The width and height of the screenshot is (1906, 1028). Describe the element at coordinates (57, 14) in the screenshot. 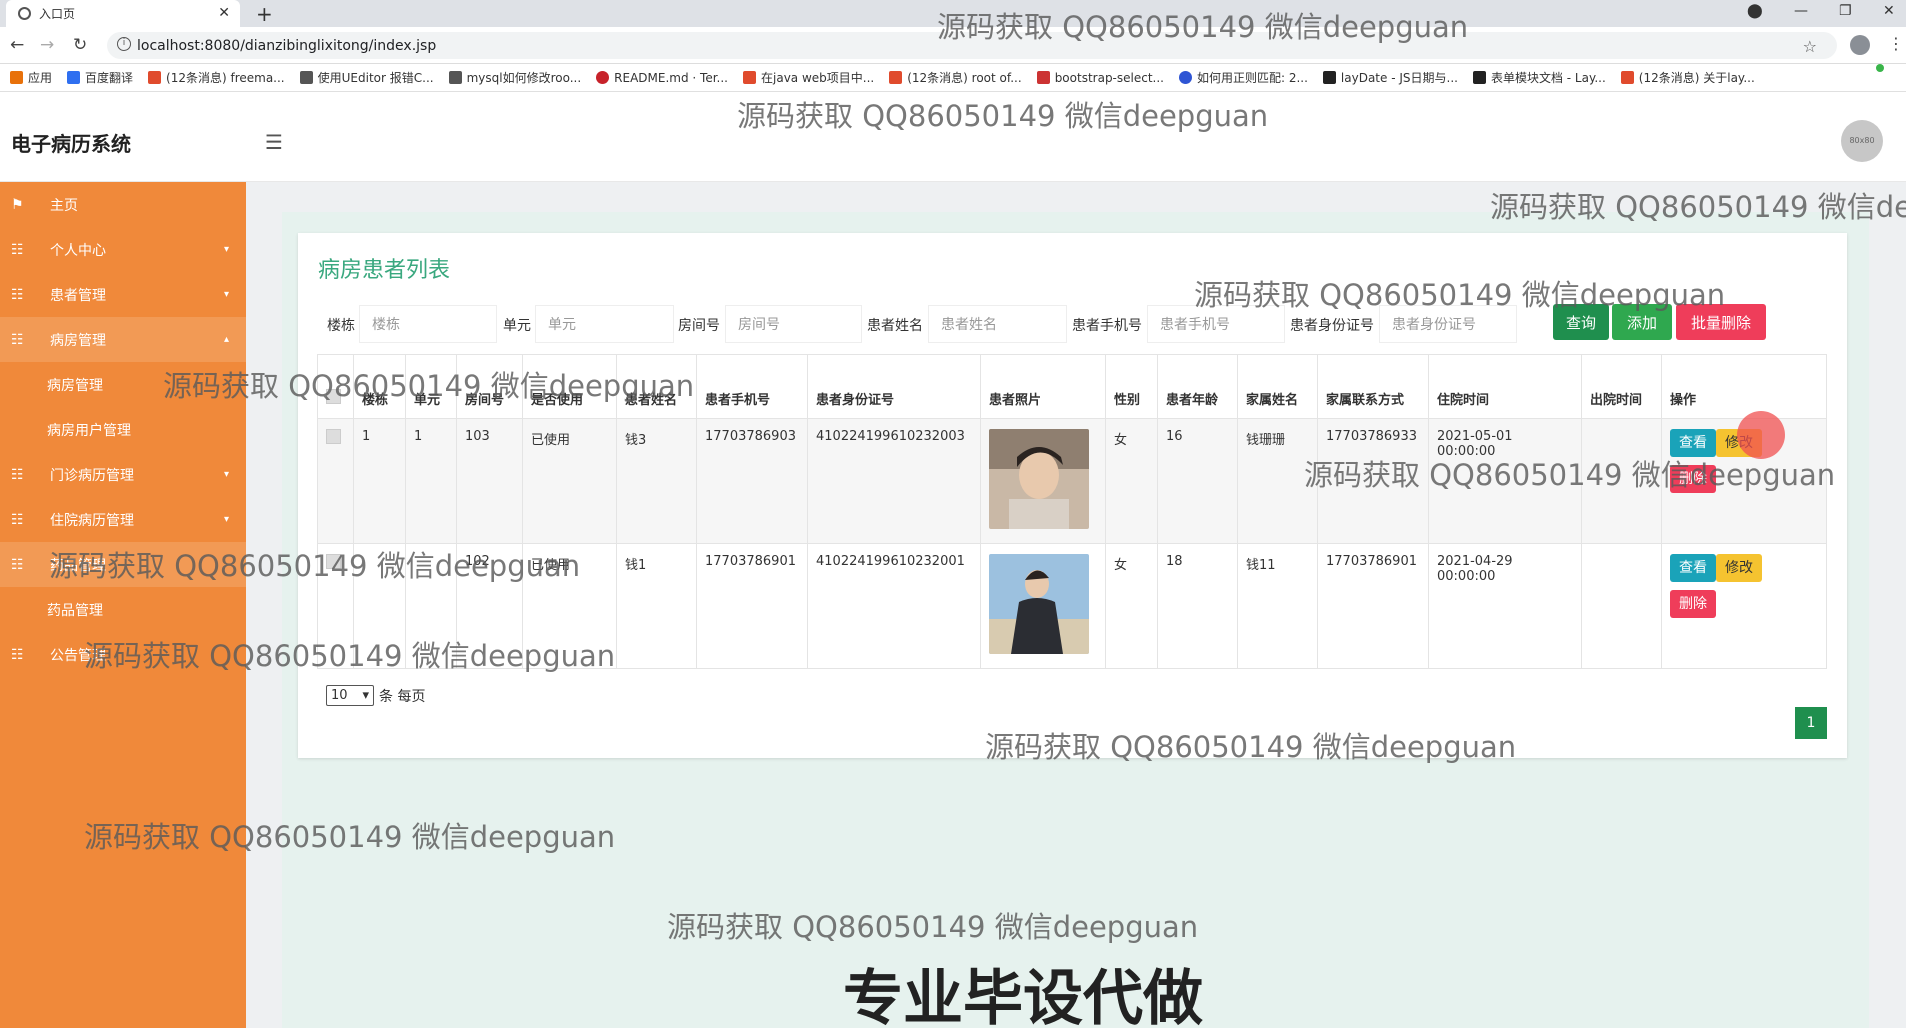

I see `tab-title: 入口页` at that location.